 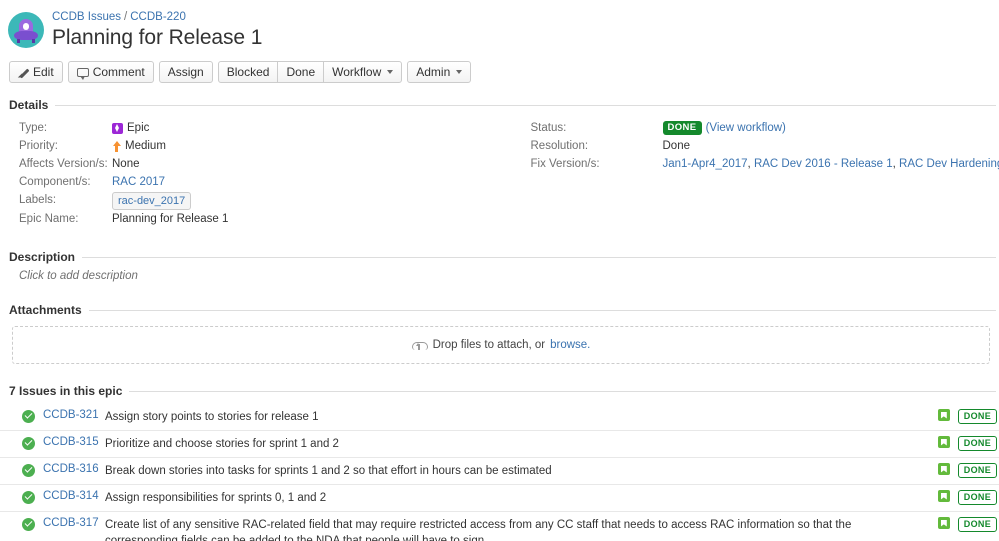 What do you see at coordinates (705, 164) in the screenshot?
I see `fix-version-link: Jan1-Apr4_2017` at bounding box center [705, 164].